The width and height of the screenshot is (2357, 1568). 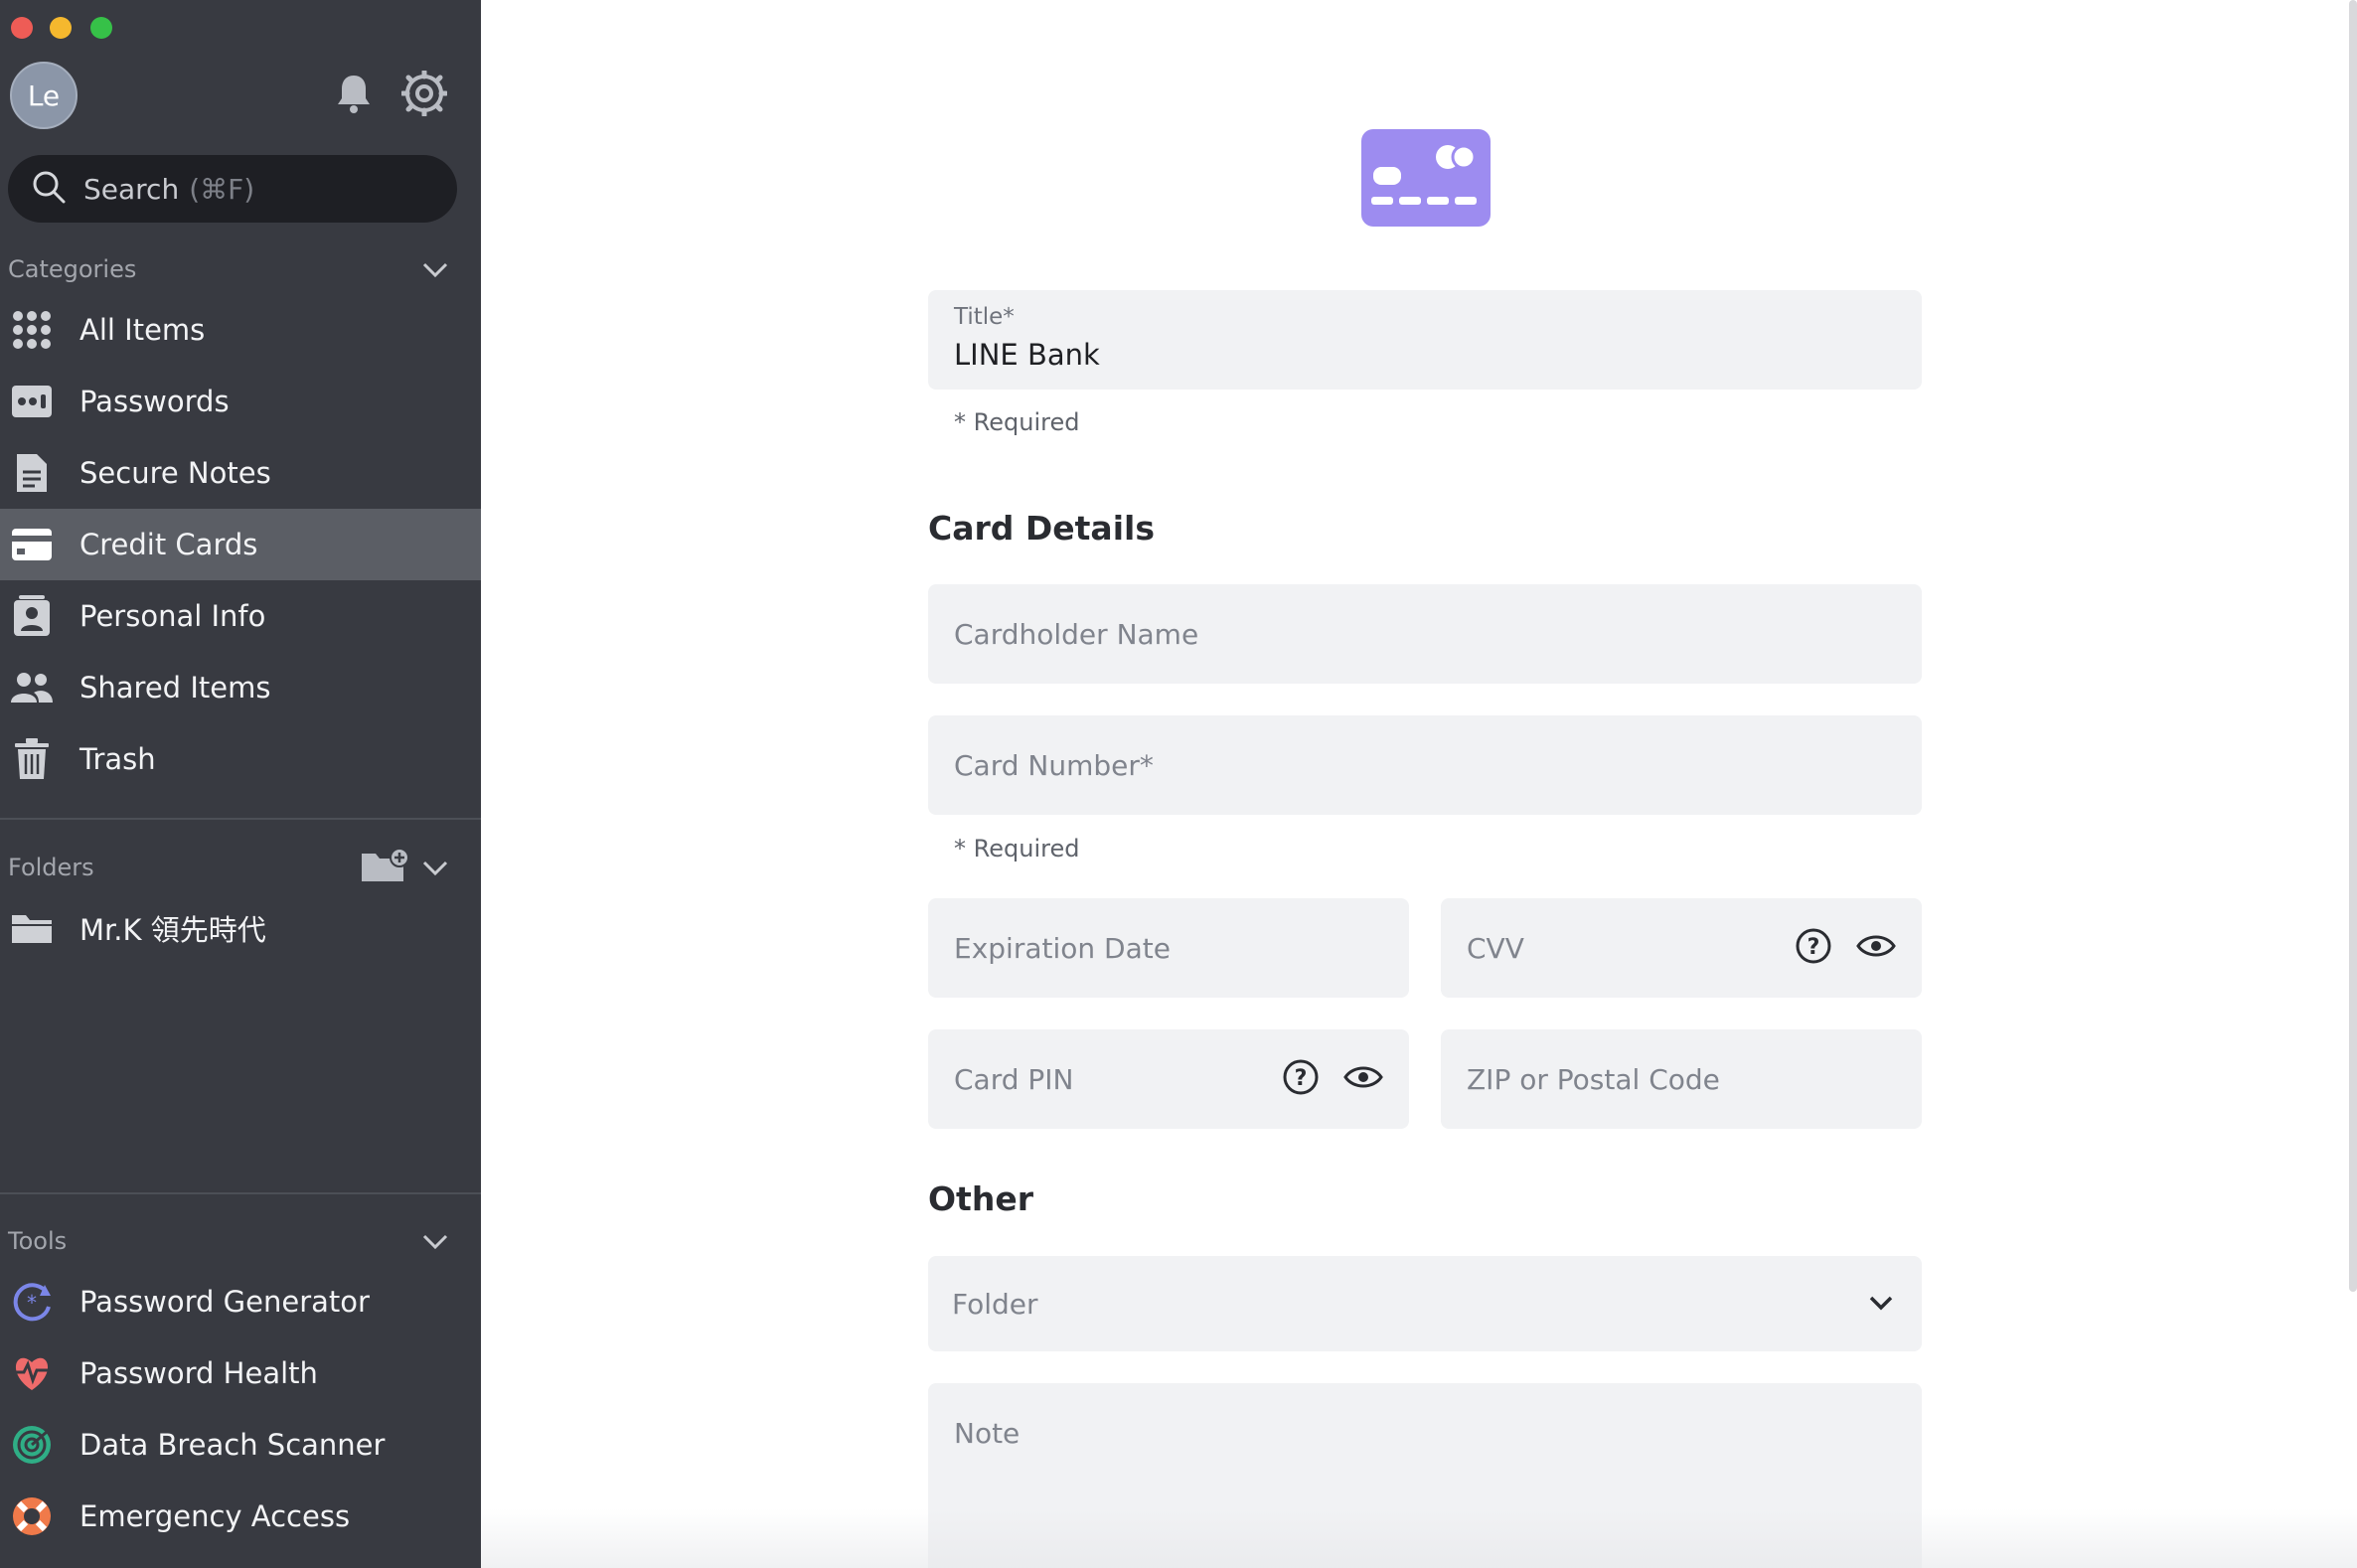 I want to click on avatar: Le, so click(x=44, y=96).